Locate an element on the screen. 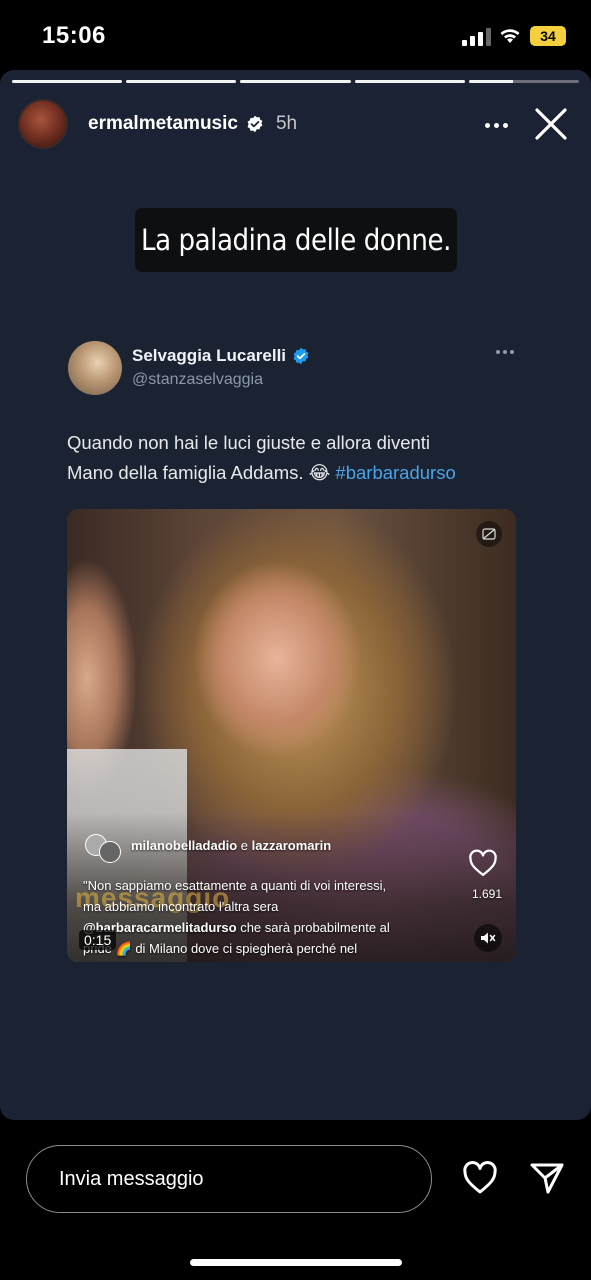 This screenshot has height=1280, width=591. status-time: 15:06 is located at coordinates (74, 35).